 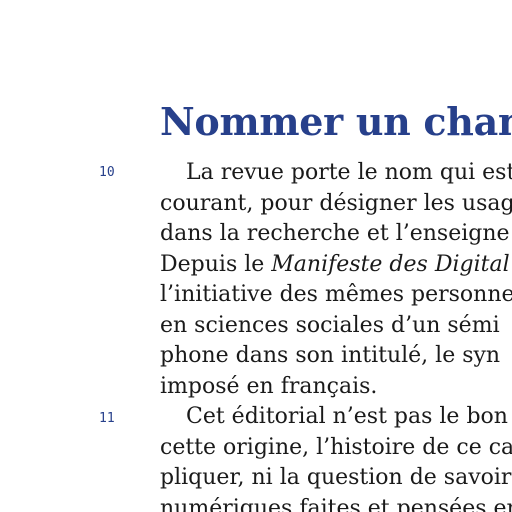 I want to click on paragraph-line: courant, pour désigner les usag, so click(x=336, y=203).